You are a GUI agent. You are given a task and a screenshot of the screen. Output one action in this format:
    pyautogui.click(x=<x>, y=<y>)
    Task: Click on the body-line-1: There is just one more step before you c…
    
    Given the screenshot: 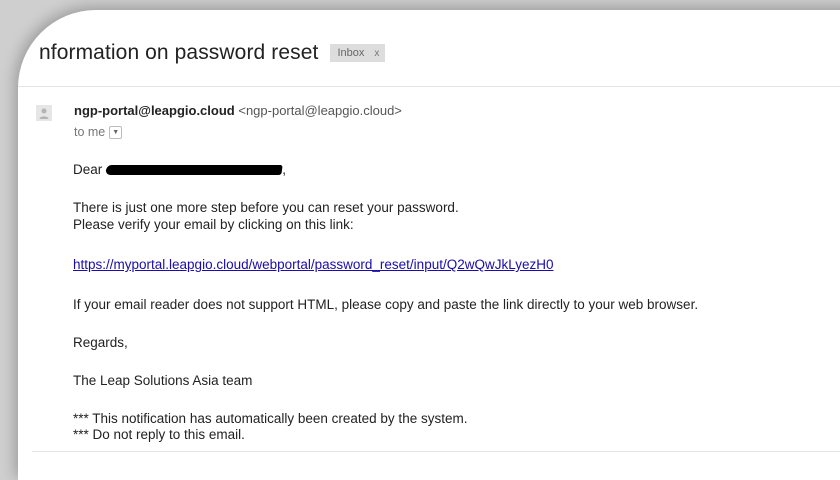 What is the action you would take?
    pyautogui.click(x=266, y=207)
    